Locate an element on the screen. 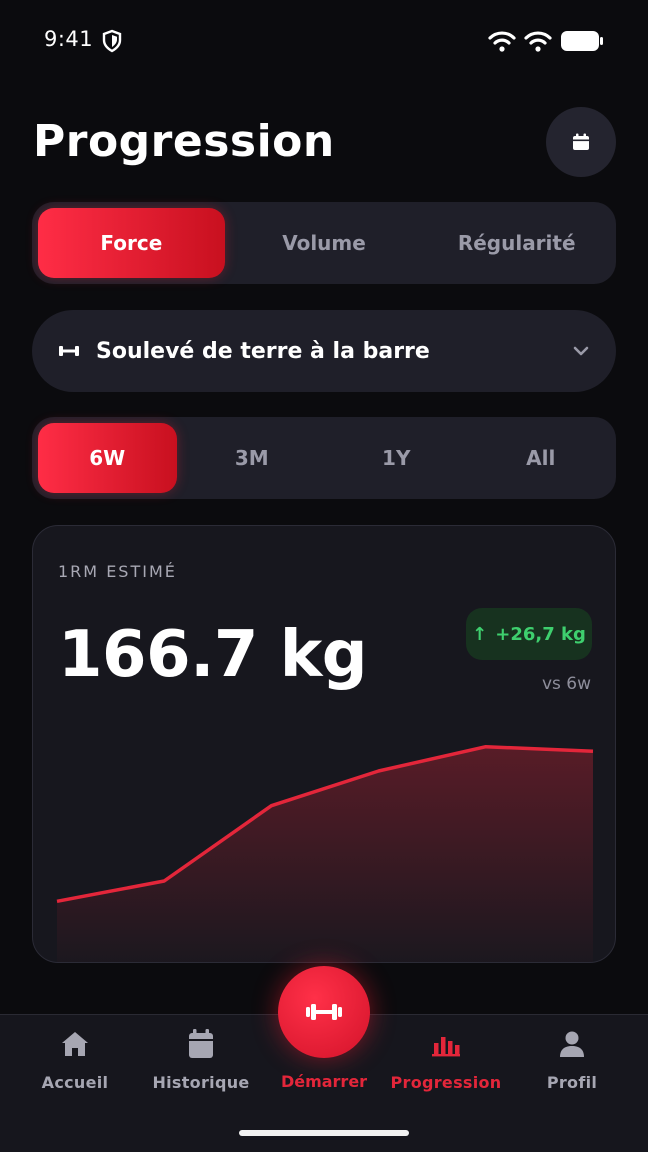 The height and width of the screenshot is (1152, 648). tab-6w: 6W is located at coordinates (107, 458).